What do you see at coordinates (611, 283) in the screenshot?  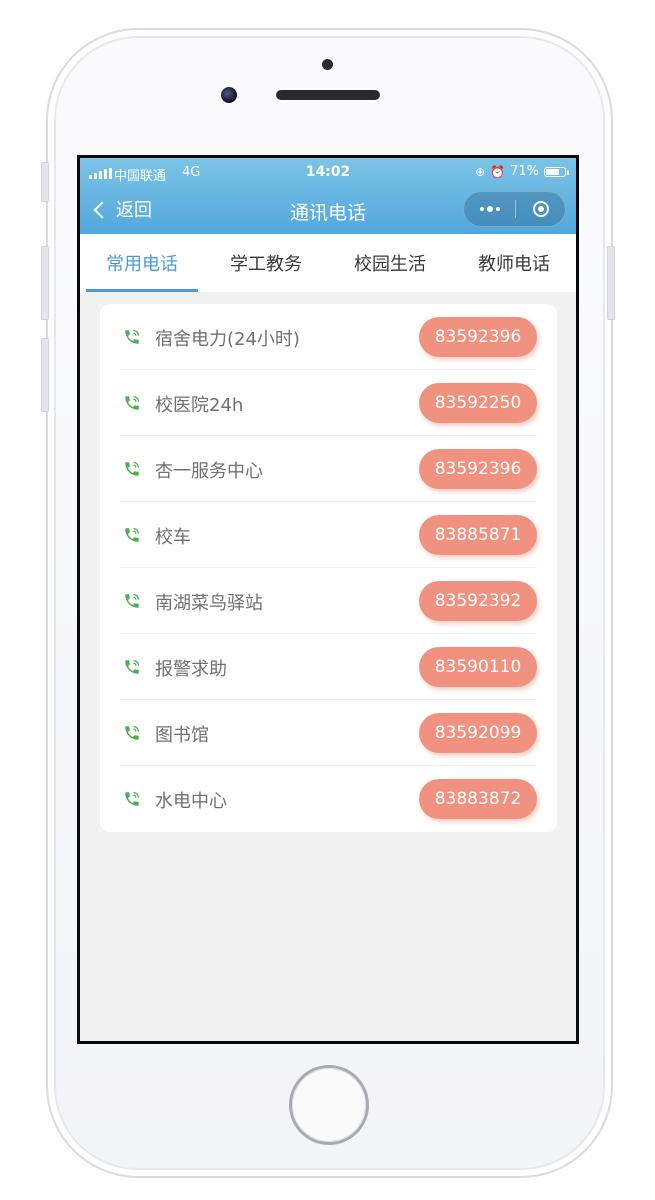 I see `power-button` at bounding box center [611, 283].